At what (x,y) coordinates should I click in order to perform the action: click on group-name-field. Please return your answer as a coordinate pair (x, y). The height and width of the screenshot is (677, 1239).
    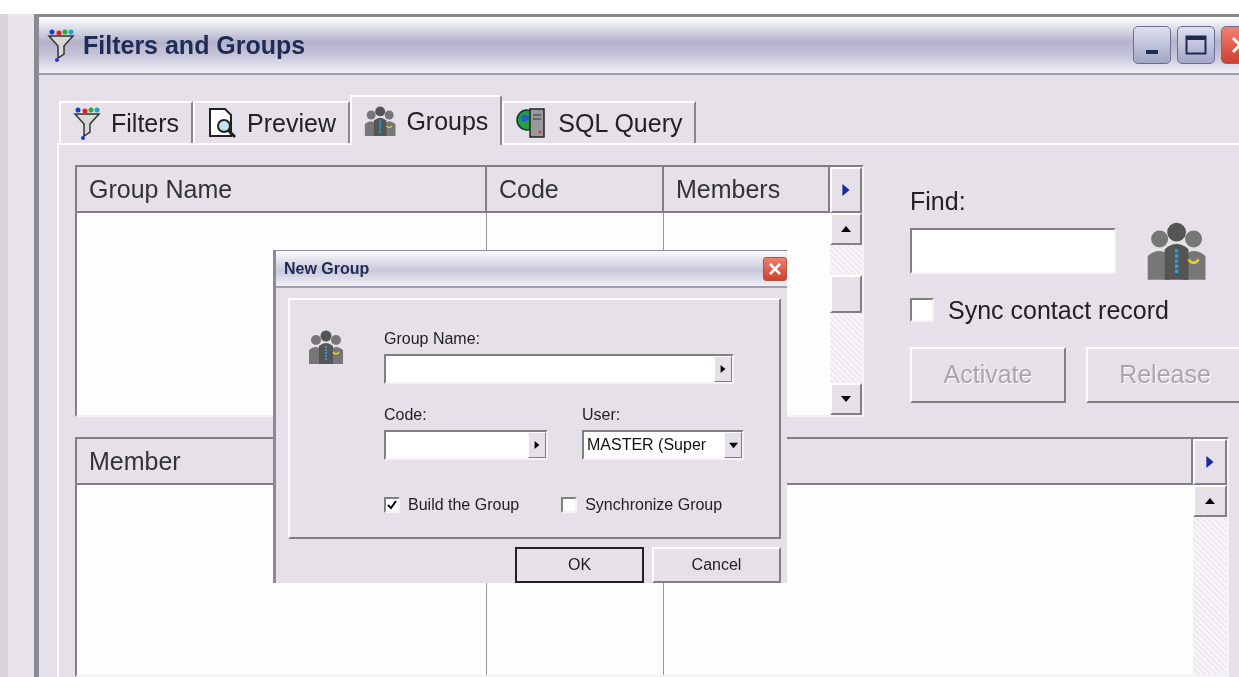
    Looking at the image, I should click on (559, 369).